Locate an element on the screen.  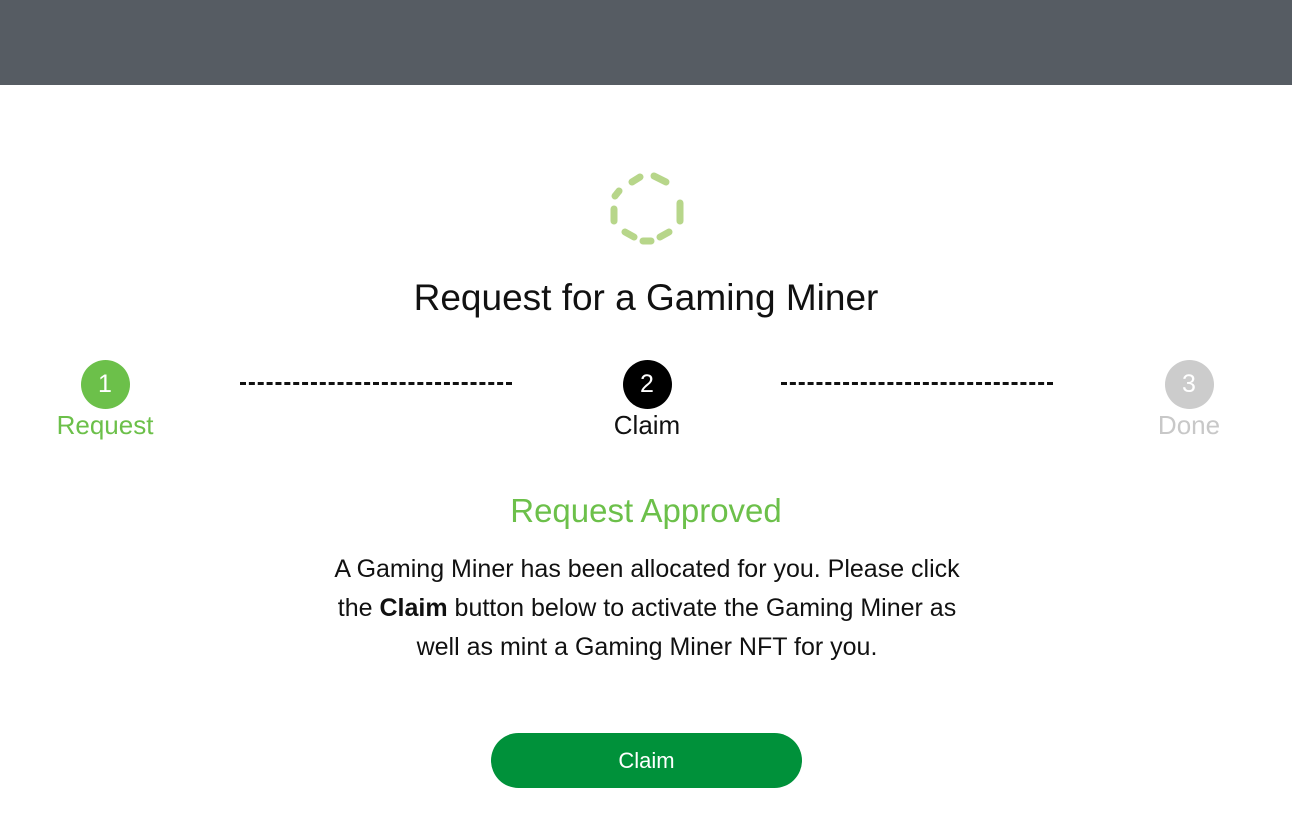
step-request: 1 Request is located at coordinates (105, 400).